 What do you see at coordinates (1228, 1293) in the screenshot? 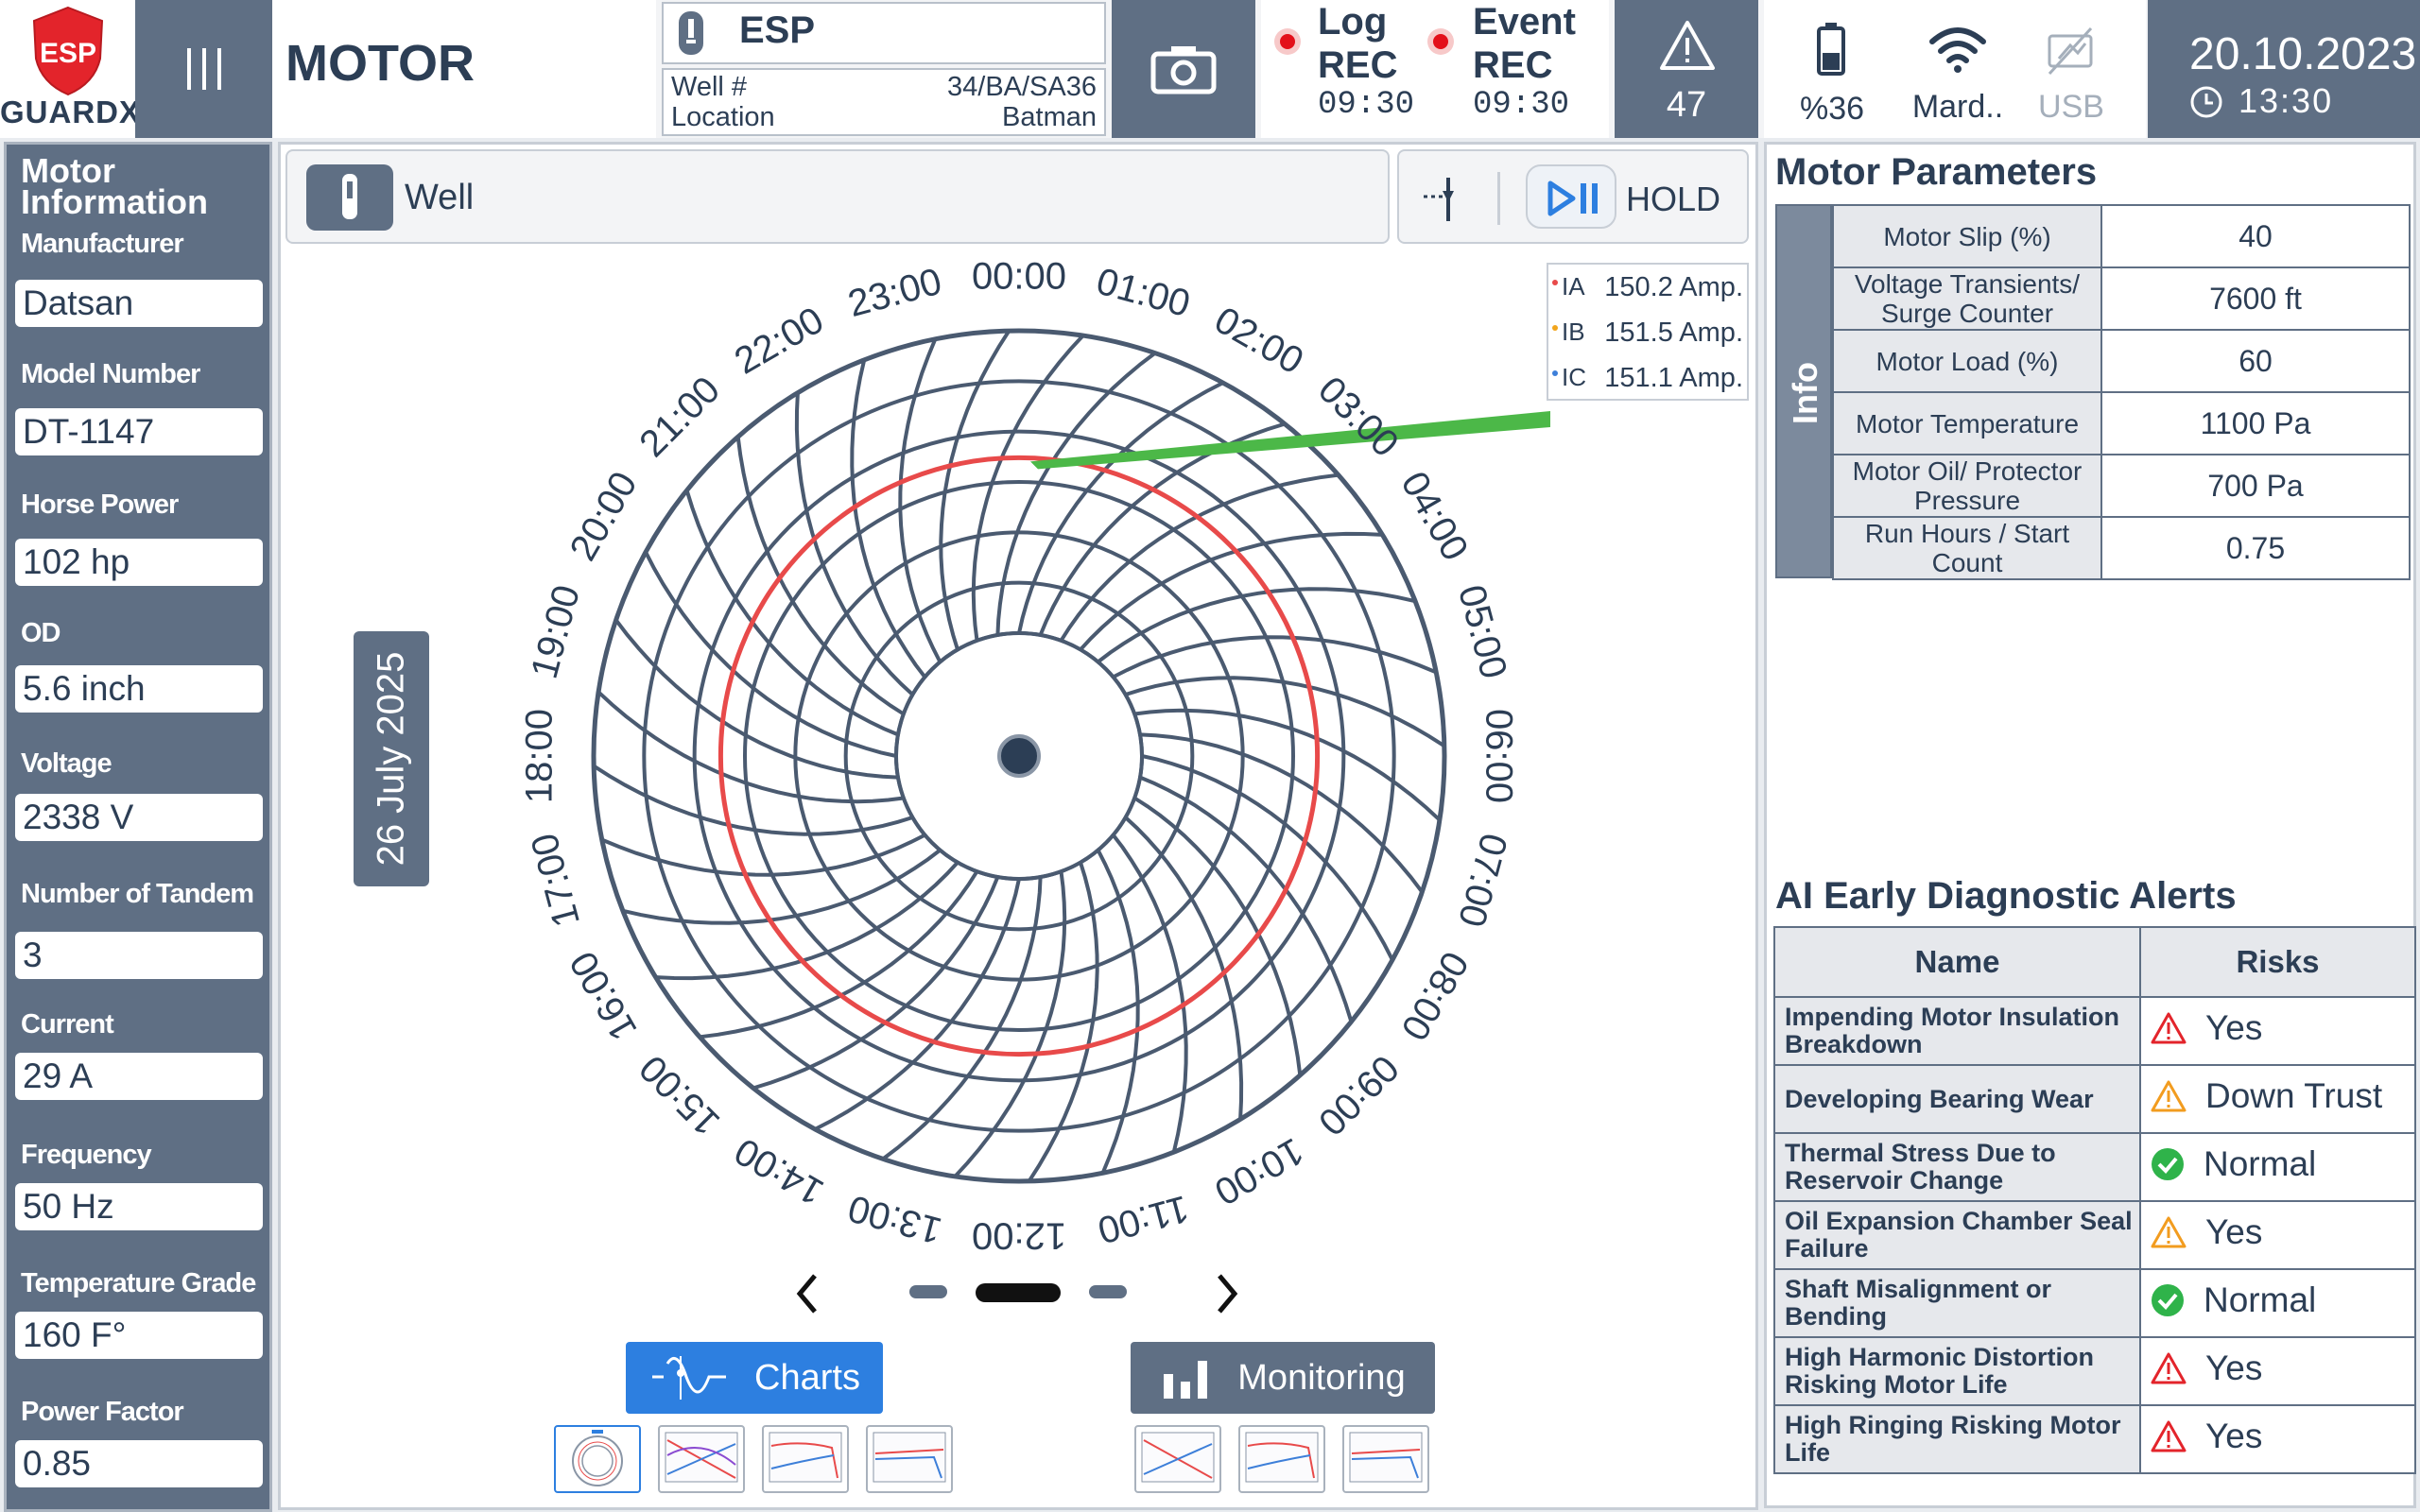
I see `chevron-right-icon` at bounding box center [1228, 1293].